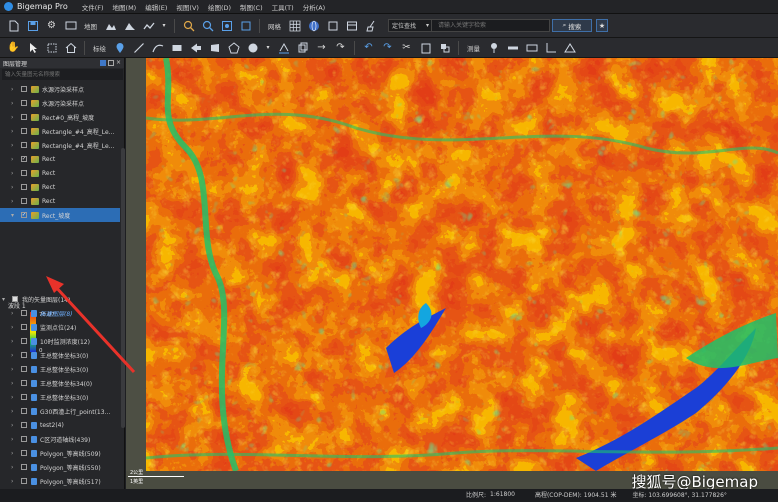 The image size is (778, 502). Describe the element at coordinates (99, 48) in the screenshot. I see `mark-label: 标绘` at that location.